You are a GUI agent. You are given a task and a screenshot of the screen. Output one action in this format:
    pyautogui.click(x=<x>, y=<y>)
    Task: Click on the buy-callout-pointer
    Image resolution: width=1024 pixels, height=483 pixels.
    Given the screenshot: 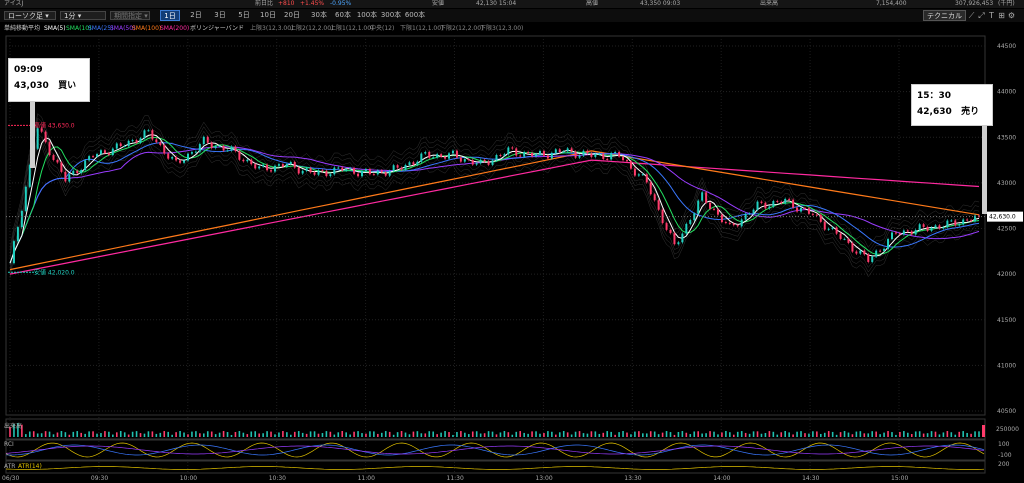 What is the action you would take?
    pyautogui.click(x=32, y=135)
    